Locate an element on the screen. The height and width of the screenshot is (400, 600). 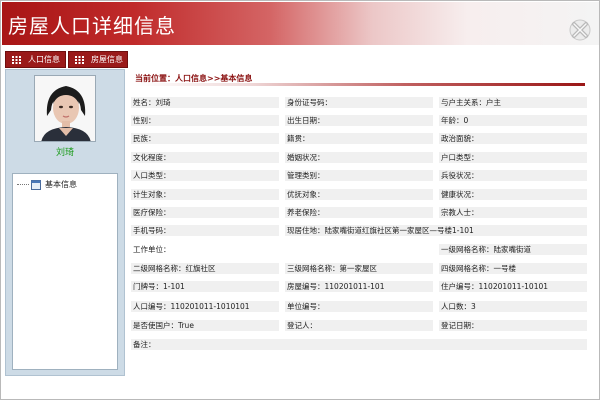
field-ethnicity: 民族： is located at coordinates (205, 138).